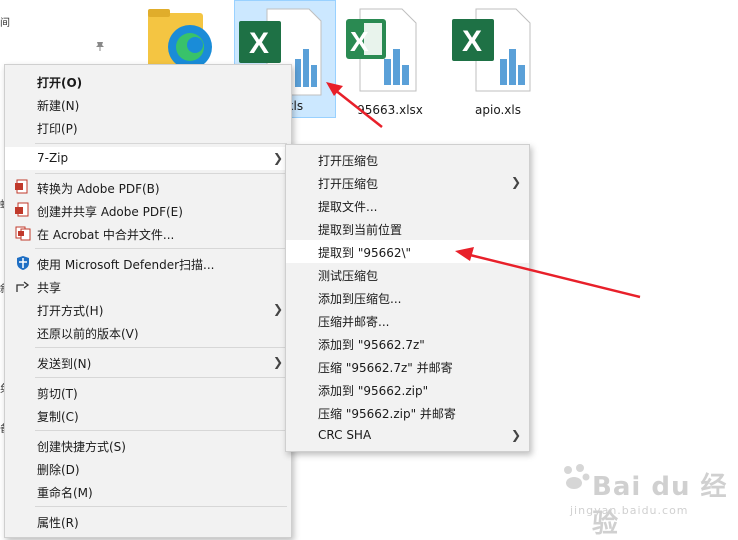 The height and width of the screenshot is (540, 738). Describe the element at coordinates (148, 127) in the screenshot. I see `menu-item-print: 打印(P)` at that location.